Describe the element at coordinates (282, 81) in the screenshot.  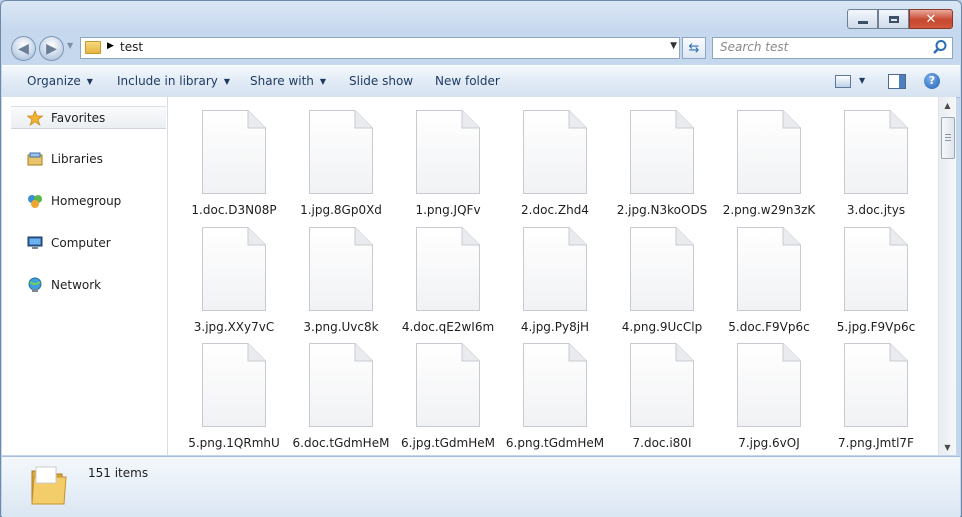
I see `share-with-label: Share with` at that location.